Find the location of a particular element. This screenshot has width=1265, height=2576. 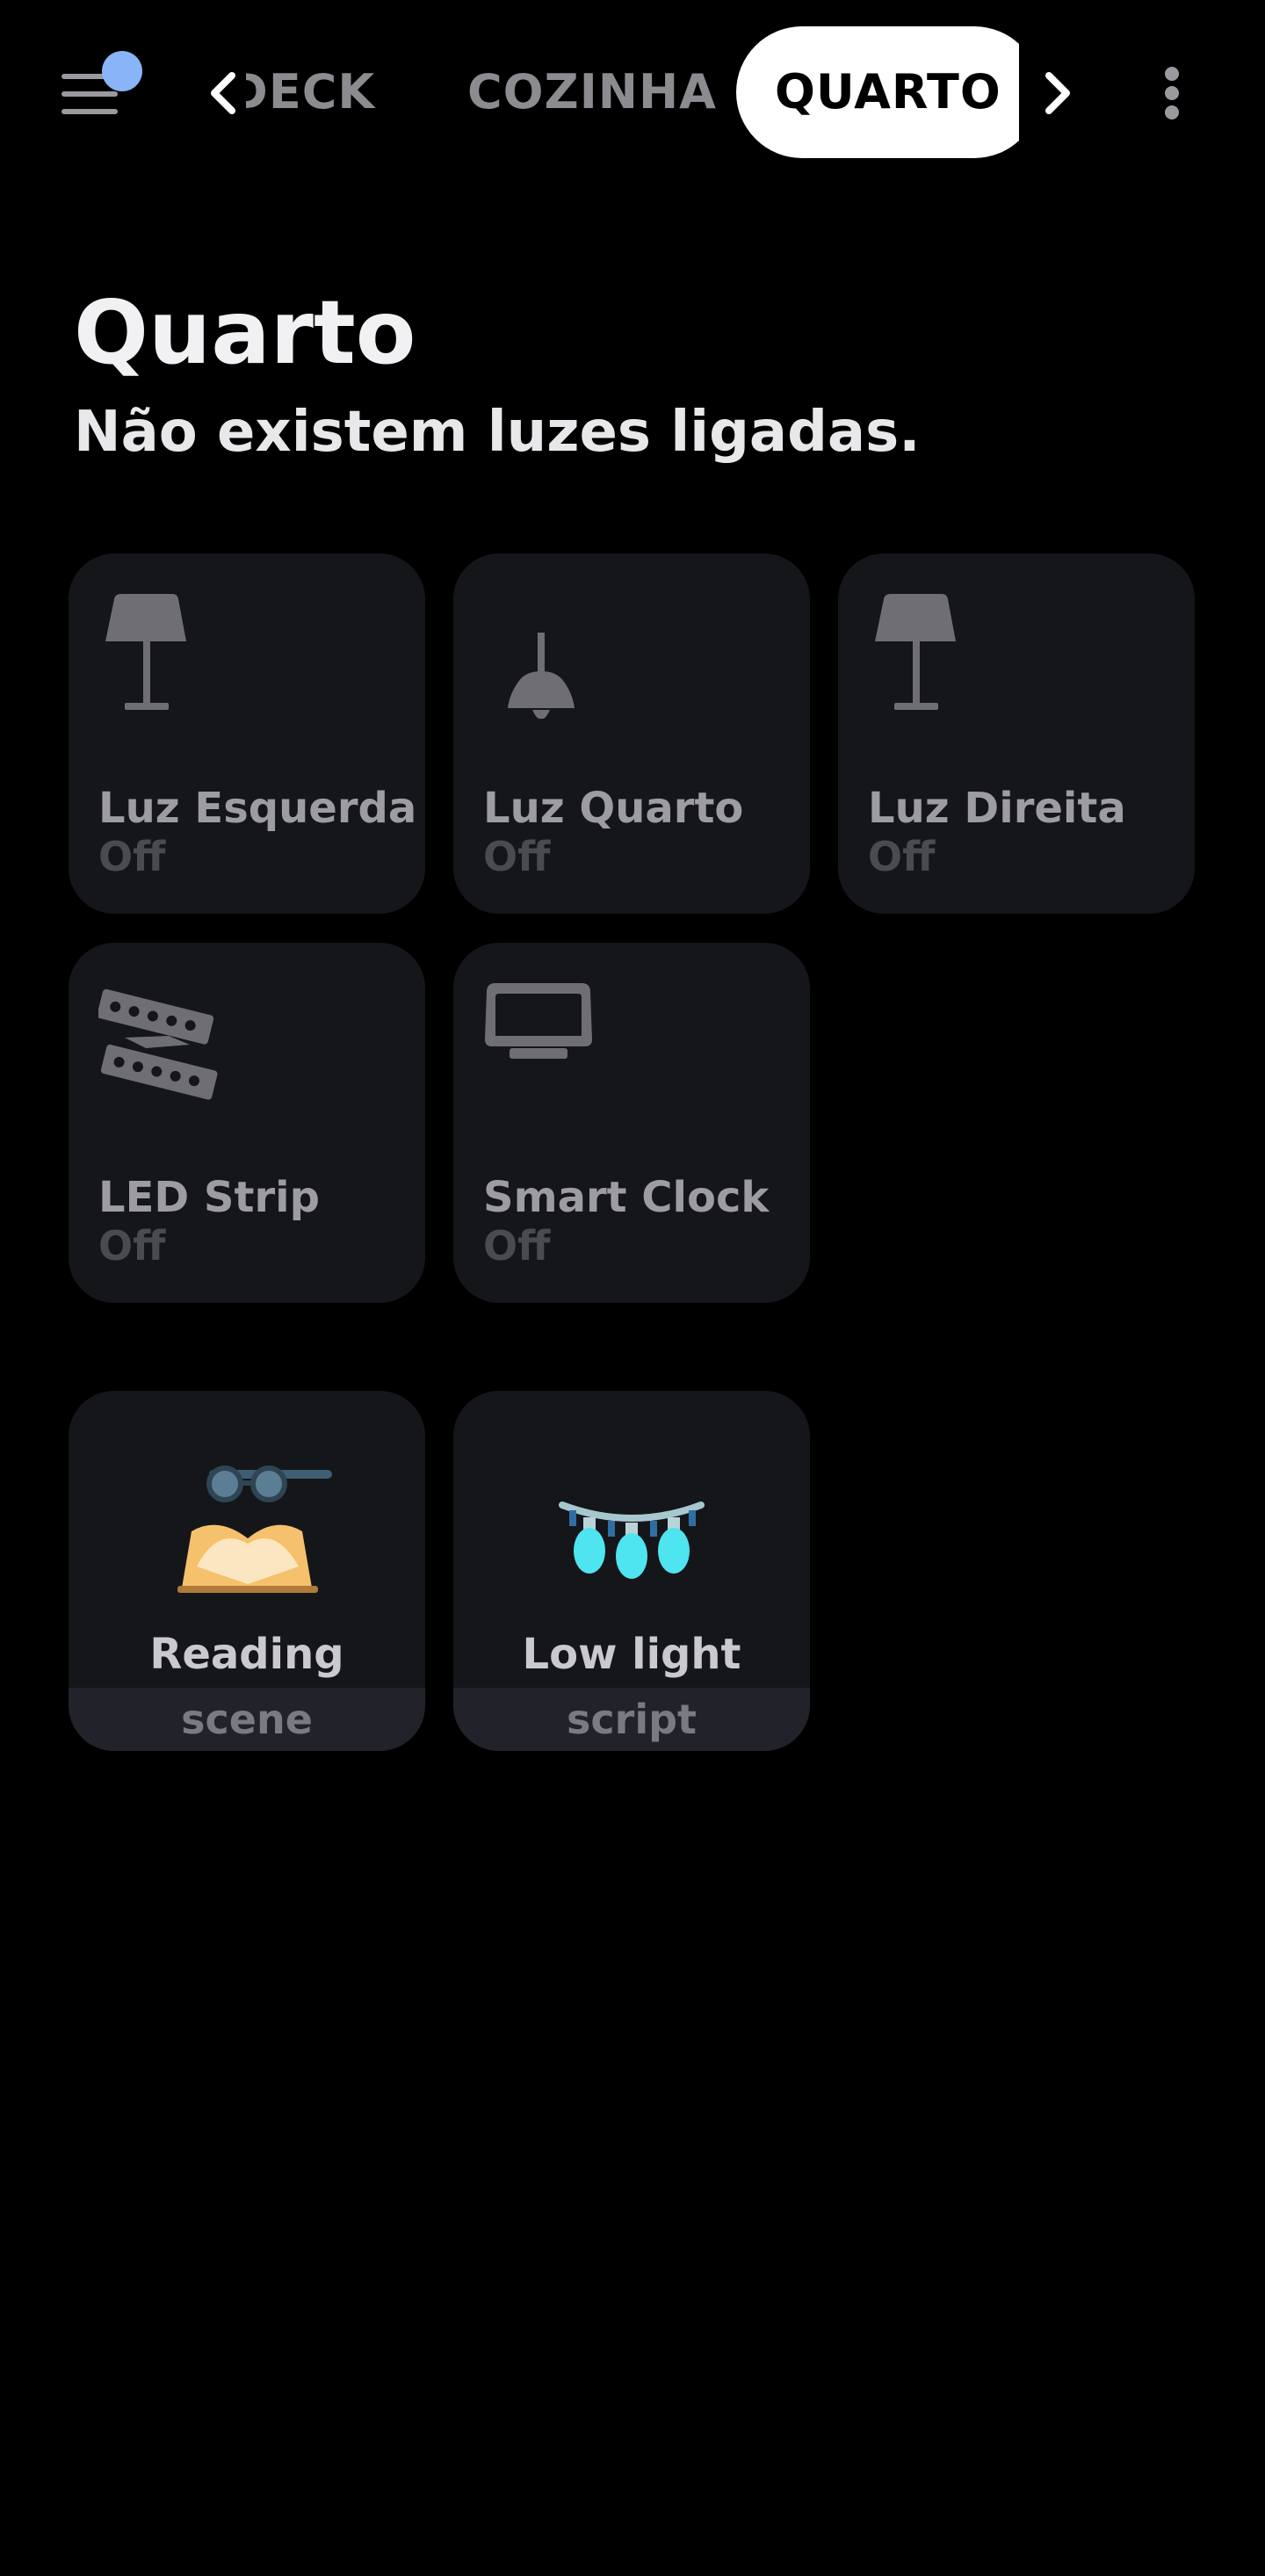

device-card-luz-quarto: Luz Quarto Off is located at coordinates (632, 734).